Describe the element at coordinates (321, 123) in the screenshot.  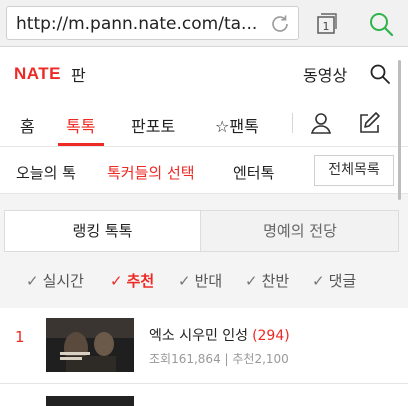
I see `user-icon` at that location.